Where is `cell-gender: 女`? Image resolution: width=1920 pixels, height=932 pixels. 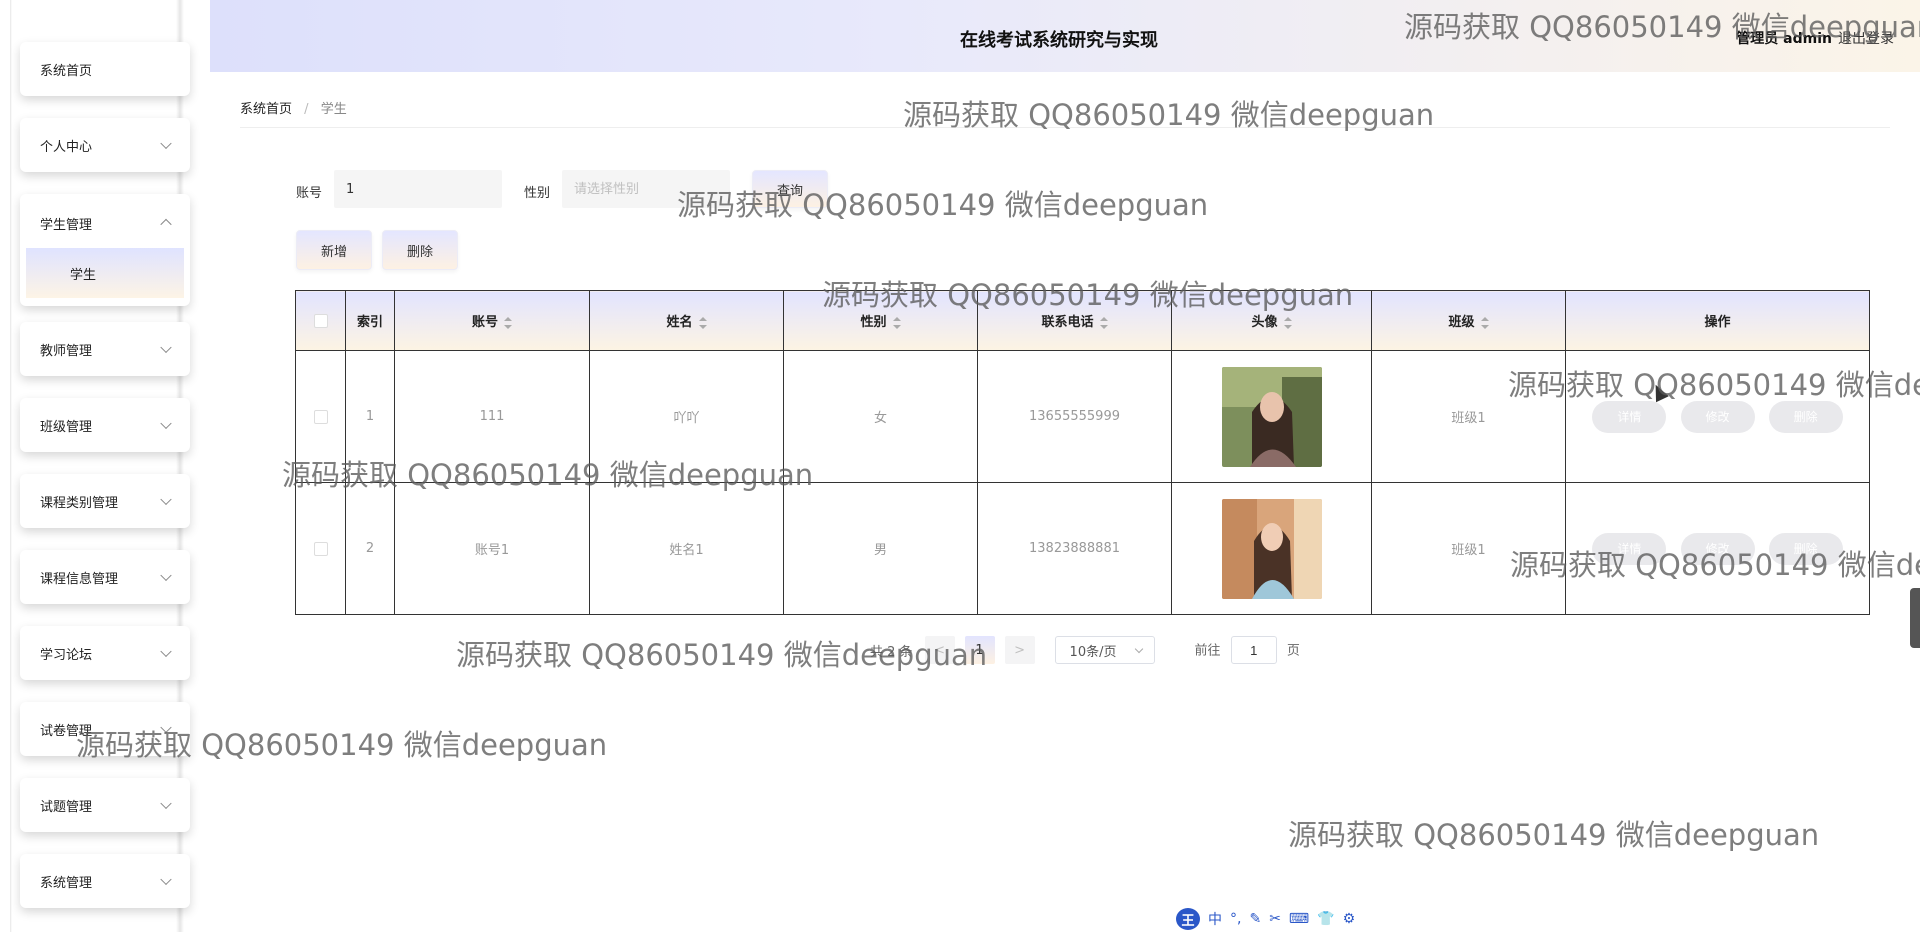 cell-gender: 女 is located at coordinates (880, 416).